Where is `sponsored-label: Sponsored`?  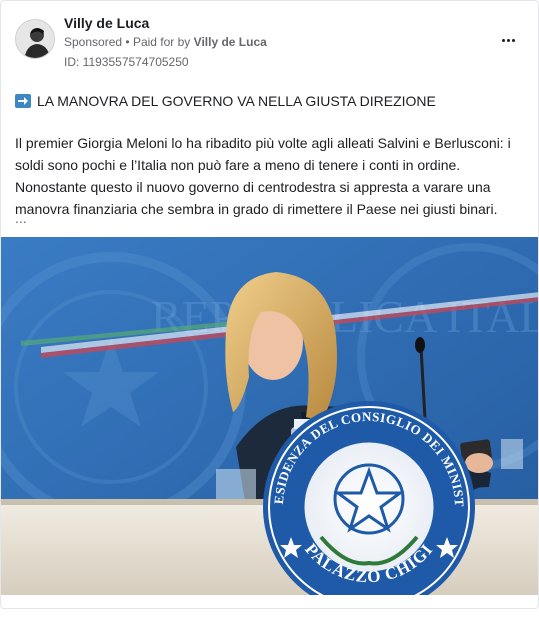 sponsored-label: Sponsored is located at coordinates (93, 42).